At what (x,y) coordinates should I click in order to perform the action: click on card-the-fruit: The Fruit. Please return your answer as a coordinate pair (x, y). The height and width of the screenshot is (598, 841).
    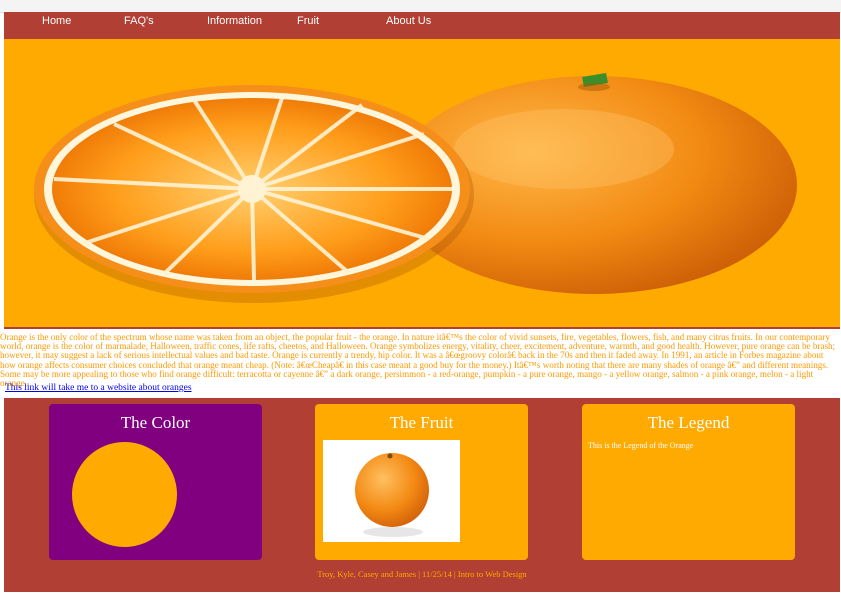
    Looking at the image, I should click on (421, 482).